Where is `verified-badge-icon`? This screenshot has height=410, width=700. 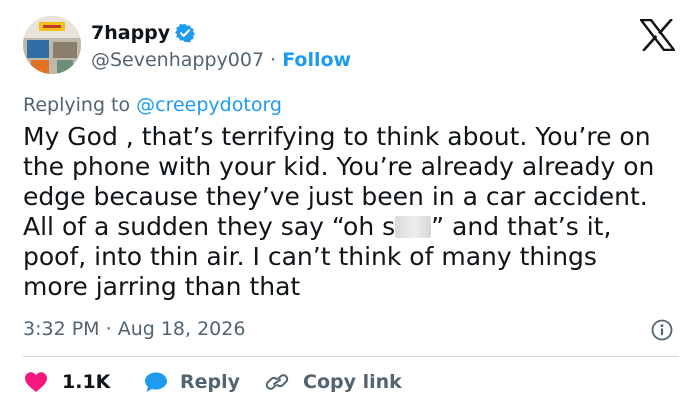 verified-badge-icon is located at coordinates (185, 33).